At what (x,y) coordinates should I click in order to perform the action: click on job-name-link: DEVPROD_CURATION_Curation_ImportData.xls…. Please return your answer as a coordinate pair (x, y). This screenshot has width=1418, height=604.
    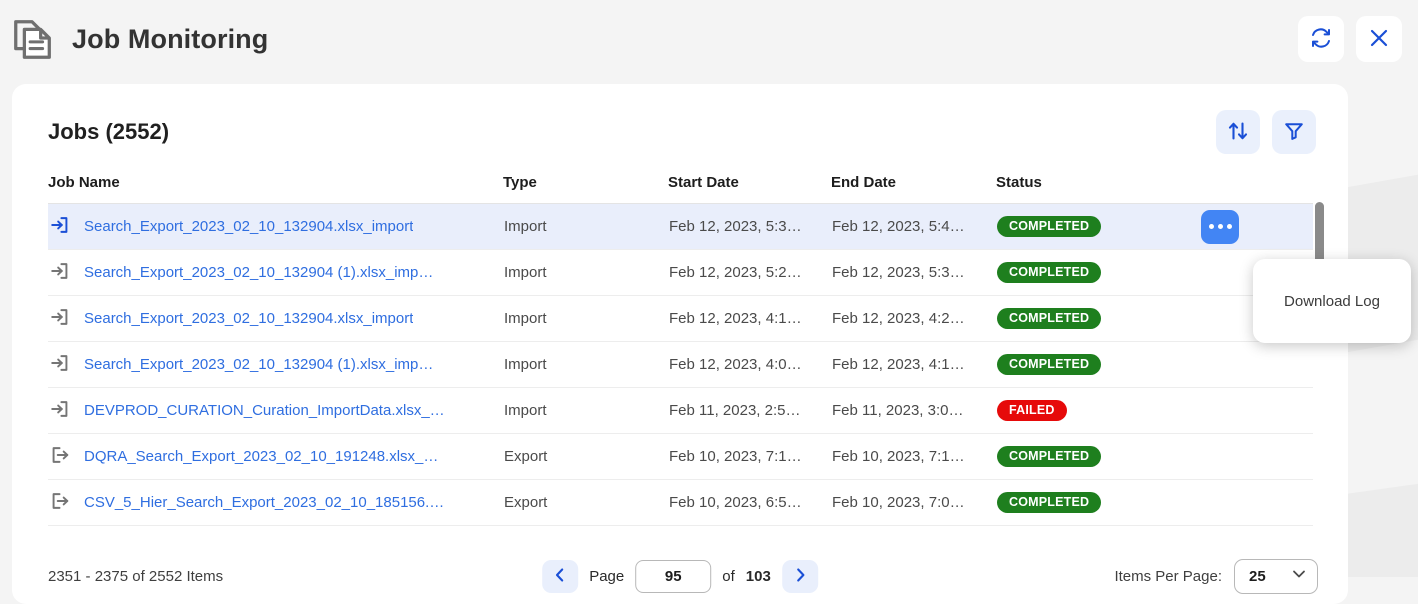
    Looking at the image, I should click on (264, 410).